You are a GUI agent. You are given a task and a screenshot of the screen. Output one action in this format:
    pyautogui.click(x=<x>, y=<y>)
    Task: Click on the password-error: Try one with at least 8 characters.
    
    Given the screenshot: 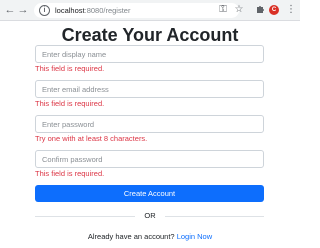 What is the action you would take?
    pyautogui.click(x=91, y=138)
    